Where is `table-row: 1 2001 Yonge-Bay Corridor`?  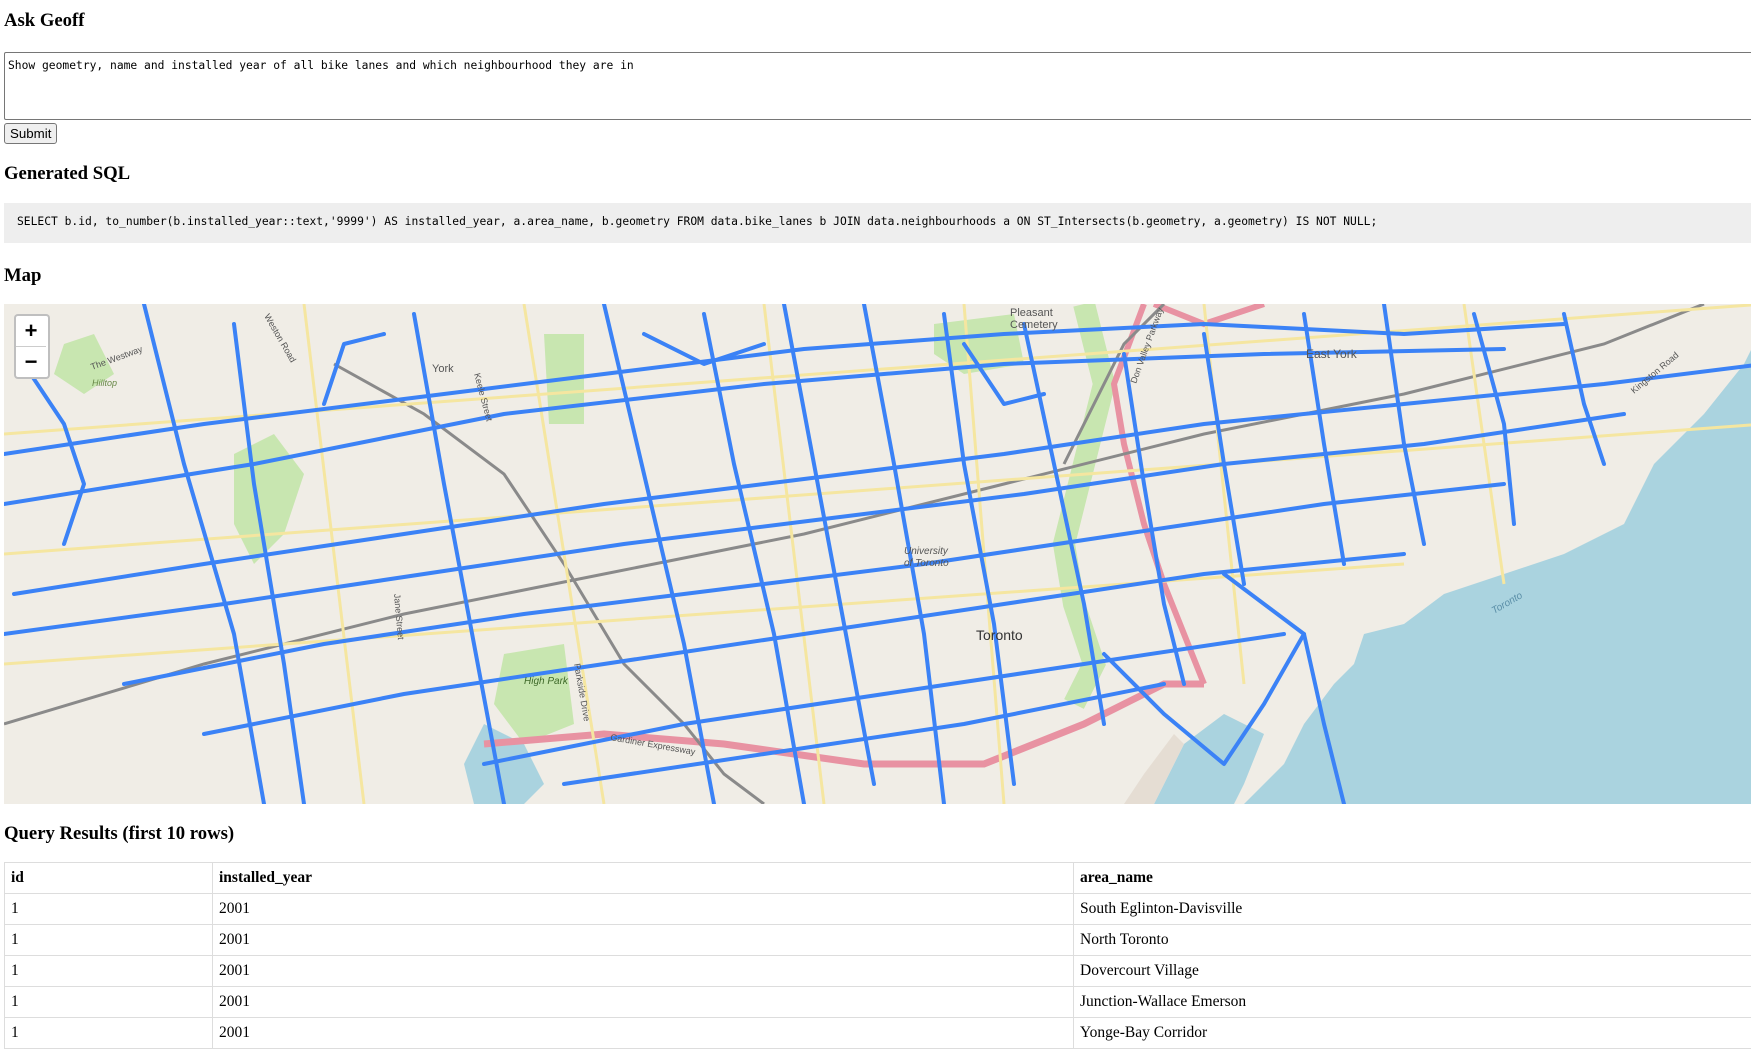
table-row: 1 2001 Yonge-Bay Corridor is located at coordinates (878, 1033).